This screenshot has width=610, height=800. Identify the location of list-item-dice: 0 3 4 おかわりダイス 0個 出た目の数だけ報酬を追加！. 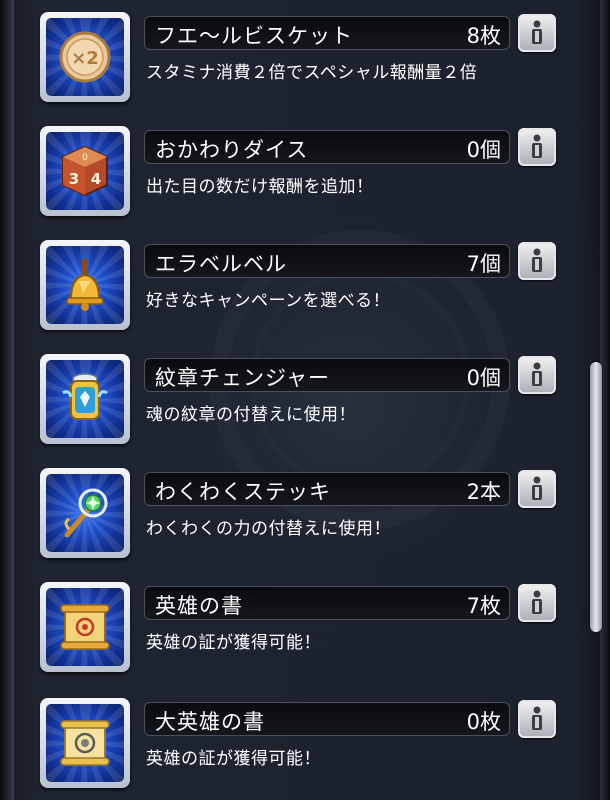
(300, 174).